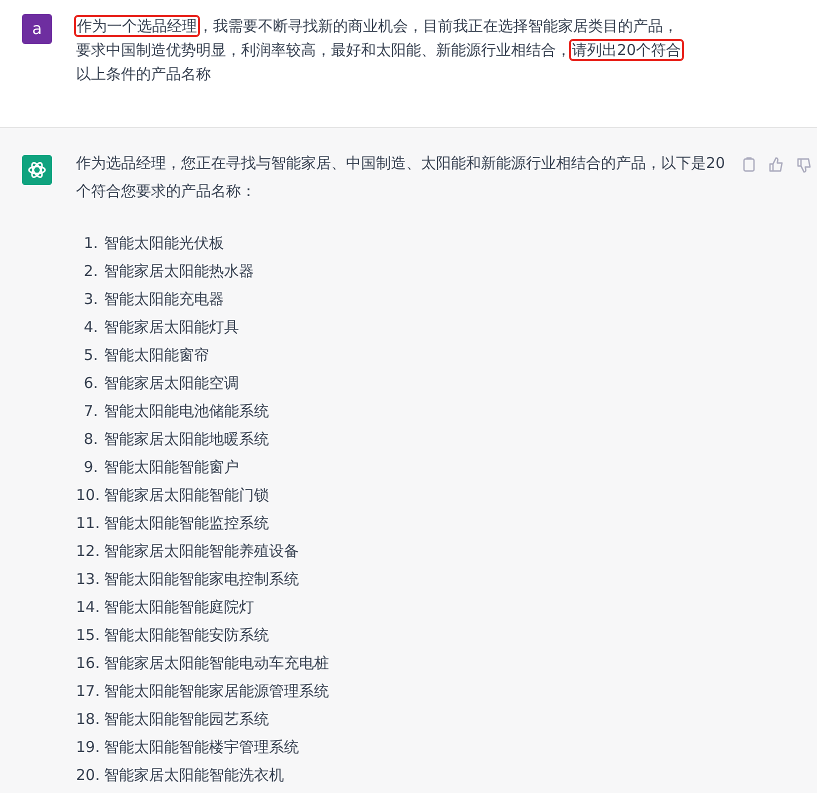 The height and width of the screenshot is (793, 817). What do you see at coordinates (626, 50) in the screenshot?
I see `highlighted-text: 请列出20个符合` at bounding box center [626, 50].